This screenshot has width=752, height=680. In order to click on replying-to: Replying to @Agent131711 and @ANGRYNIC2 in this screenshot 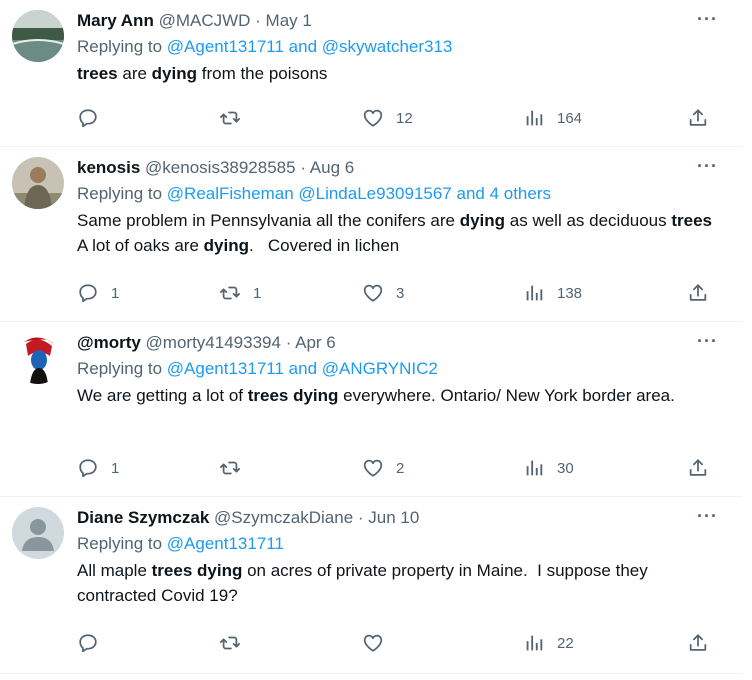, I will do `click(257, 369)`.